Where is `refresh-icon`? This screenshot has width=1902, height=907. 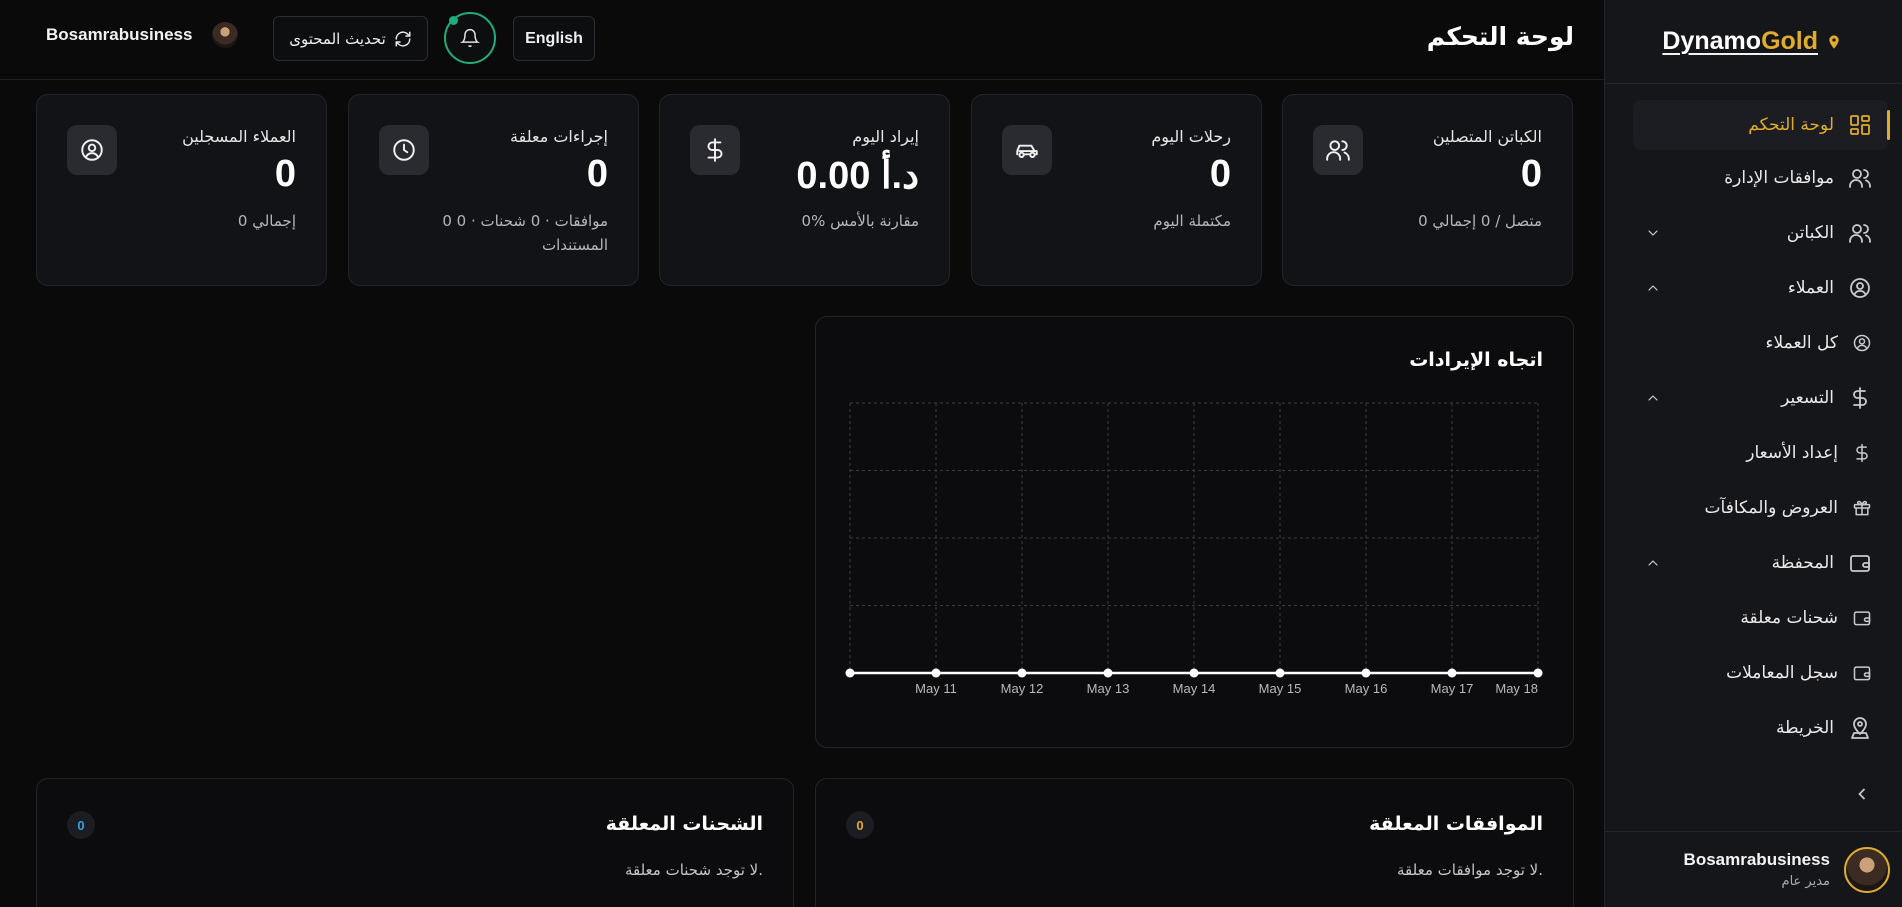 refresh-icon is located at coordinates (403, 38).